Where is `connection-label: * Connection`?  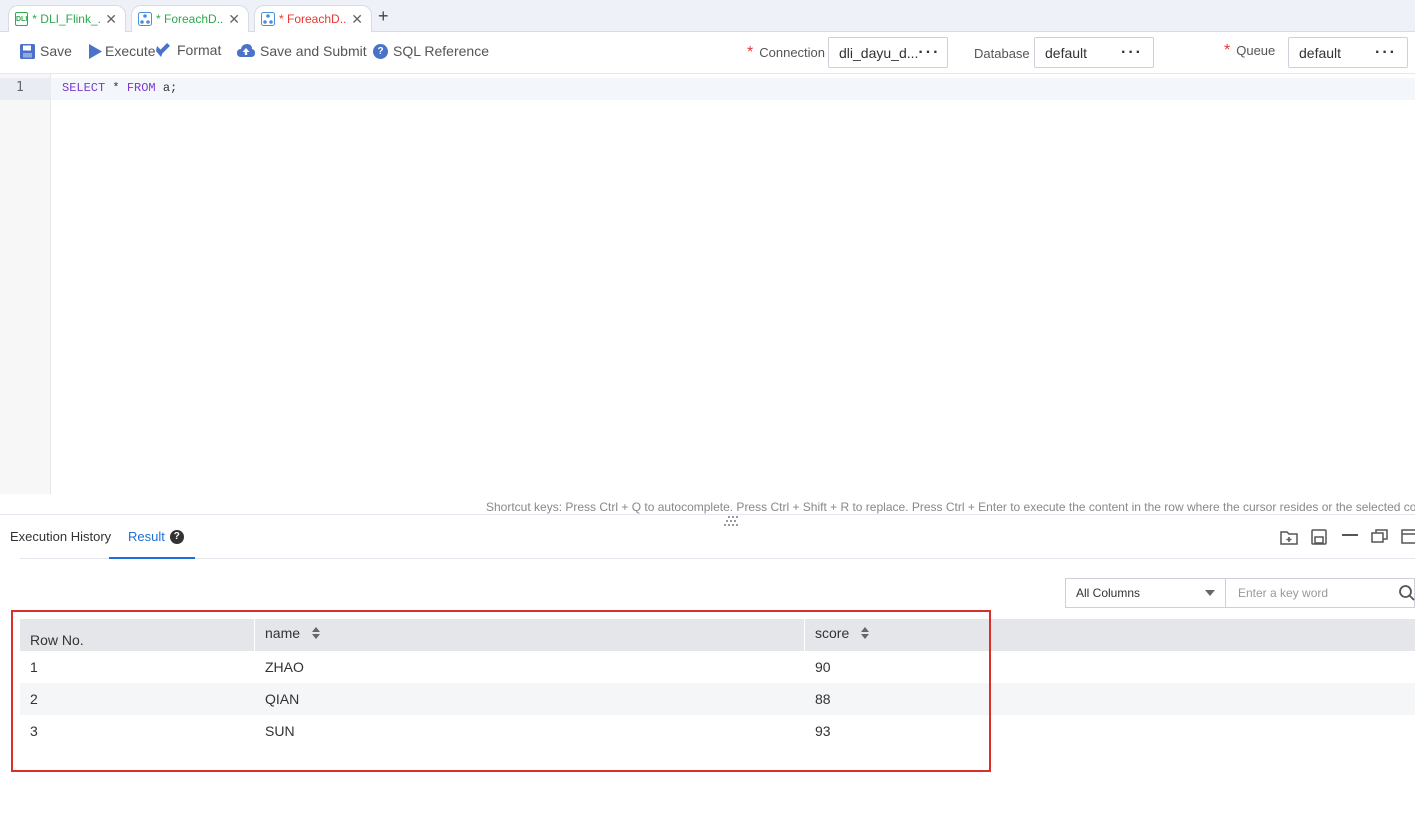
connection-label: * Connection is located at coordinates (786, 53).